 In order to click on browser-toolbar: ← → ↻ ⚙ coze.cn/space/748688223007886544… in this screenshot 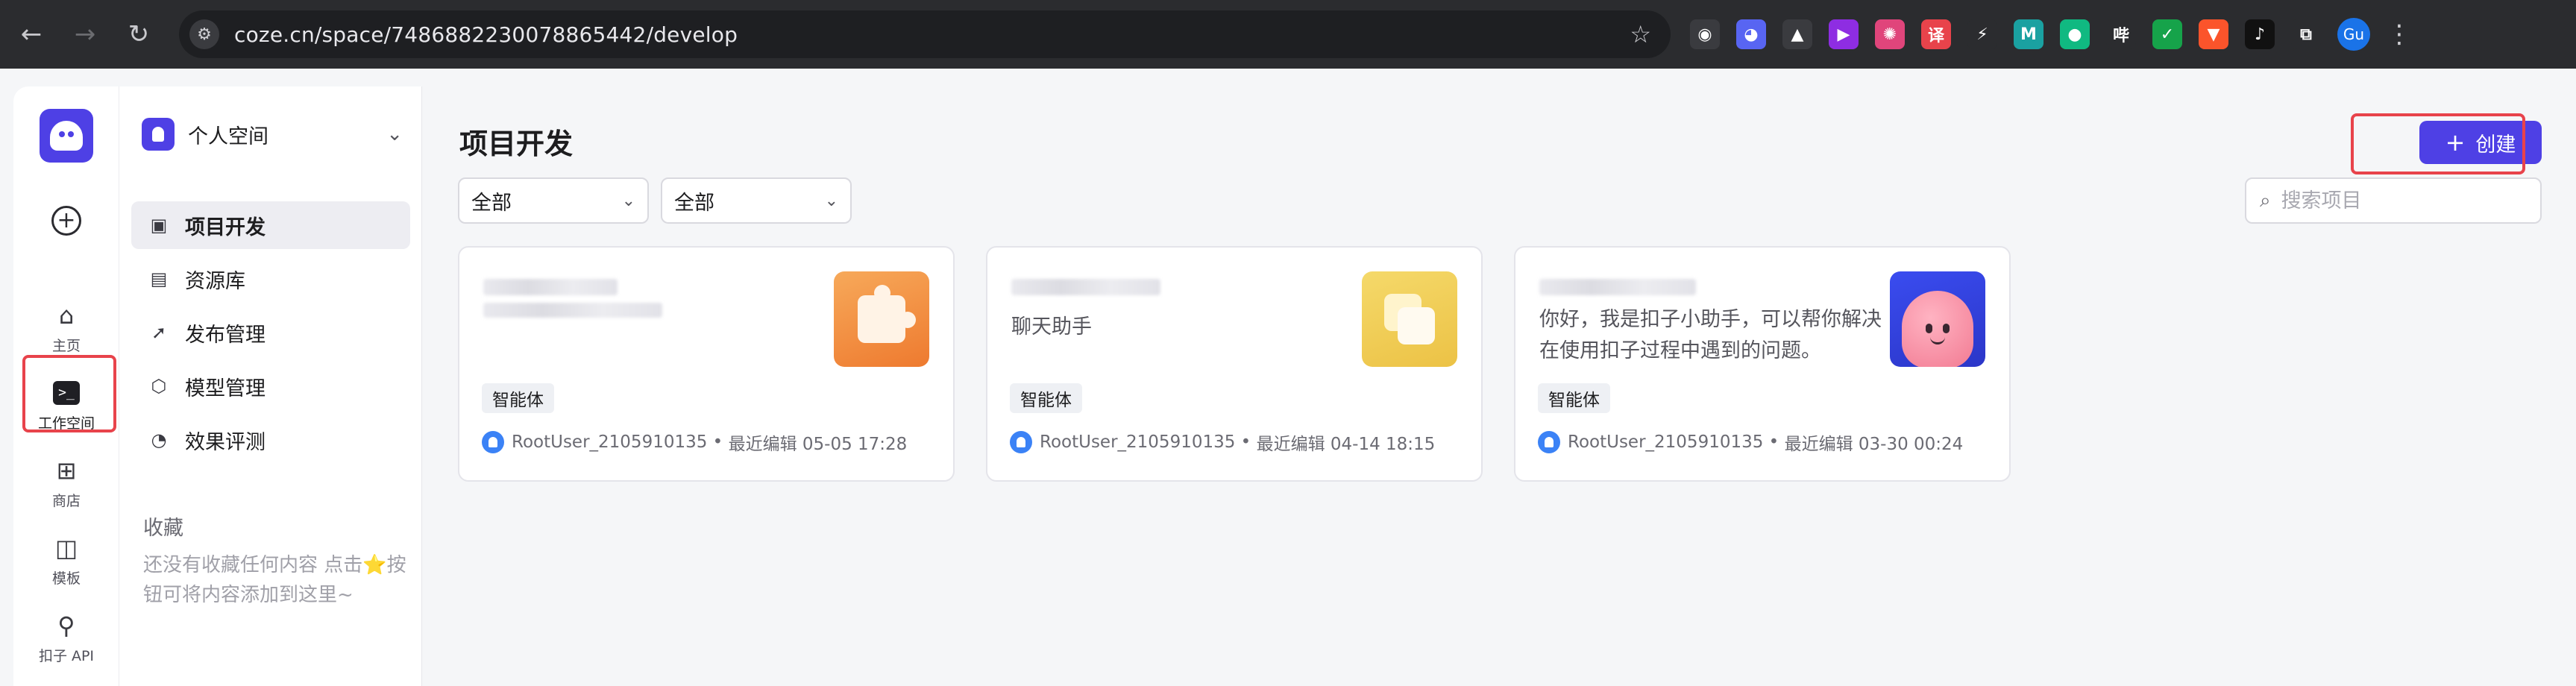, I will do `click(1288, 34)`.